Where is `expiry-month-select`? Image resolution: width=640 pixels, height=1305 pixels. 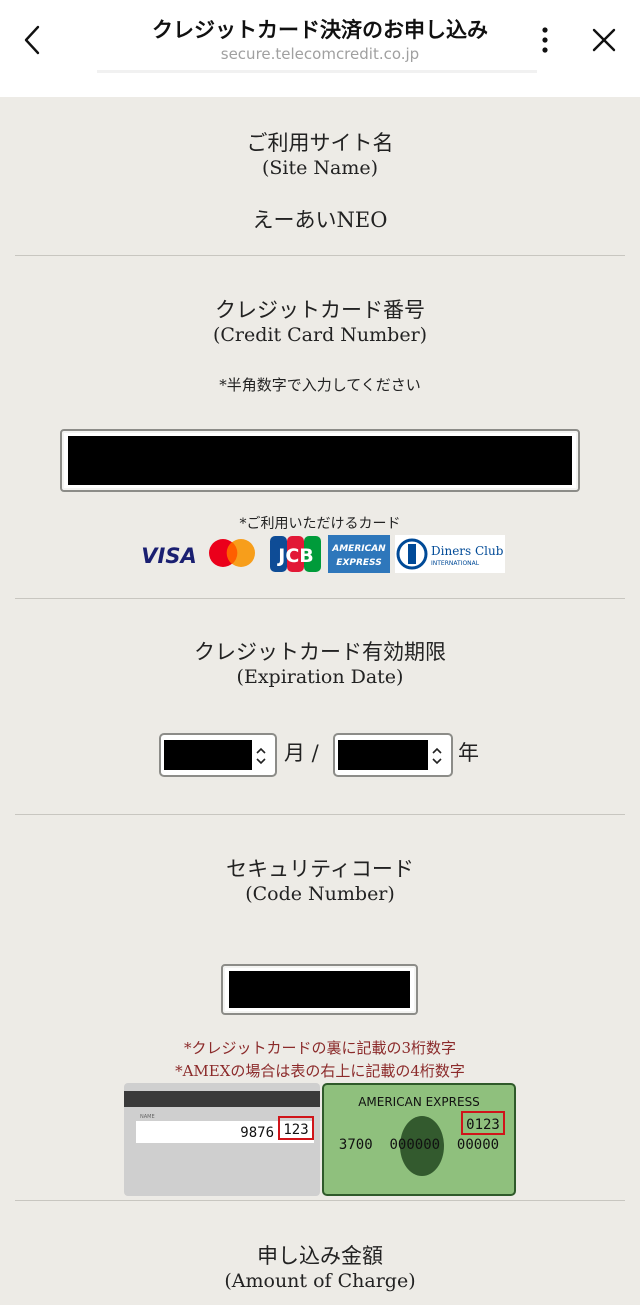 expiry-month-select is located at coordinates (218, 755).